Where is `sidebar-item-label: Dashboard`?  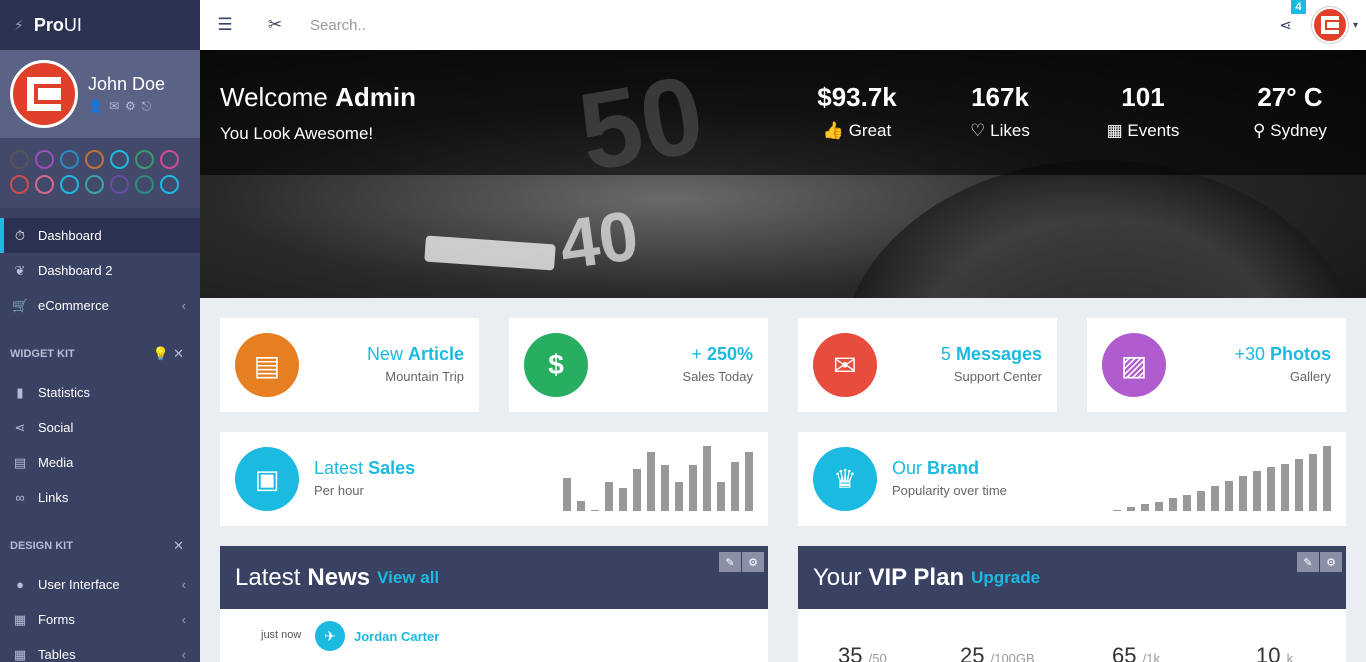
sidebar-item-label: Dashboard is located at coordinates (70, 235).